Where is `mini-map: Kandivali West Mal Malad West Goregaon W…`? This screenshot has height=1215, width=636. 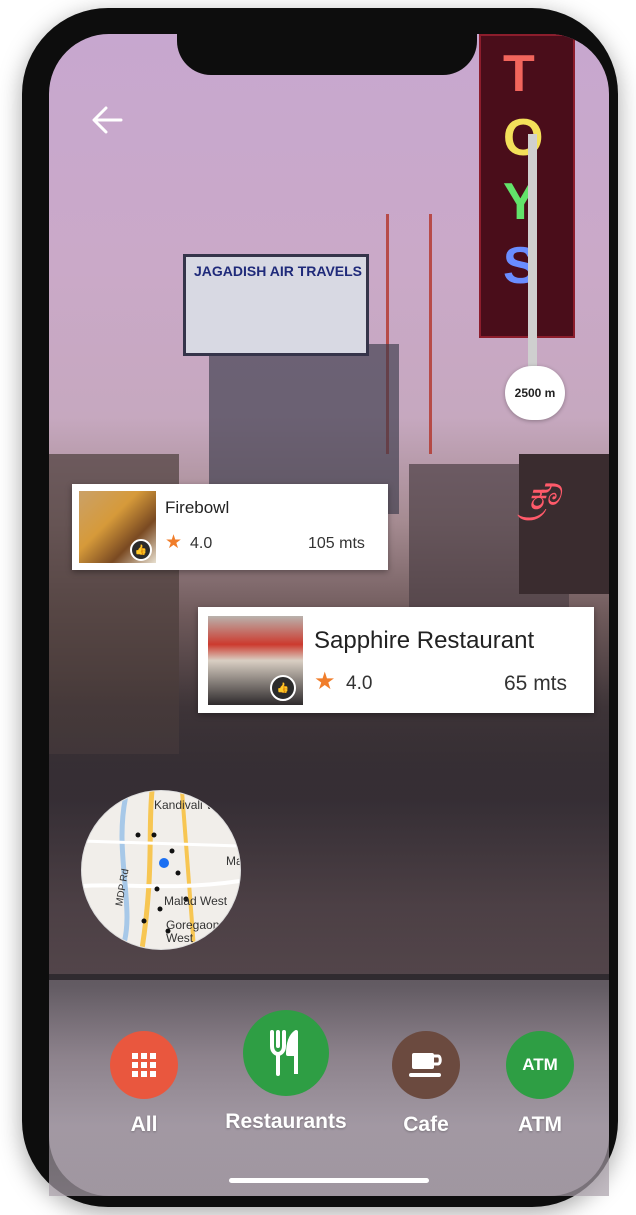
mini-map: Kandivali West Mal Malad West Goregaon W… is located at coordinates (161, 870).